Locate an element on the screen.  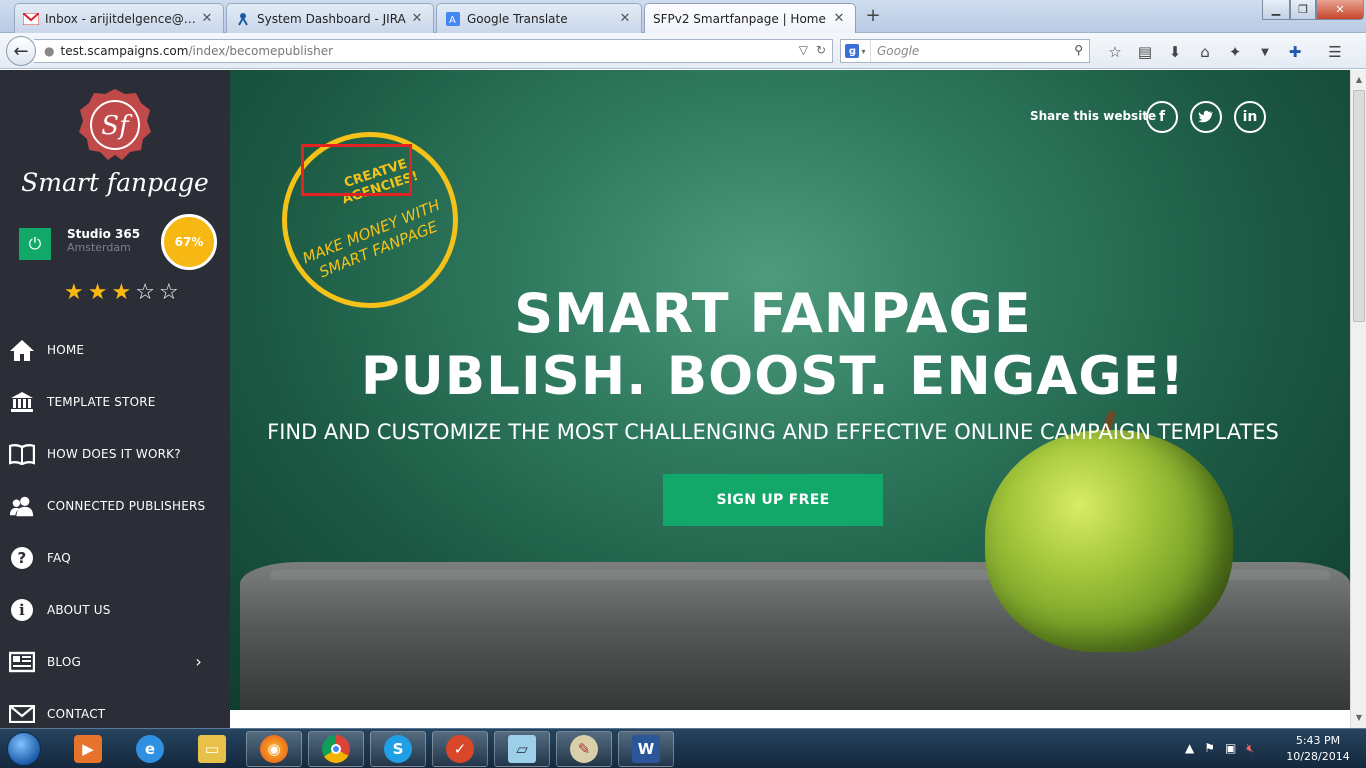
headline-tagline: PUBLISH. BOOST. ENGAGE! is located at coordinates (773, 376).